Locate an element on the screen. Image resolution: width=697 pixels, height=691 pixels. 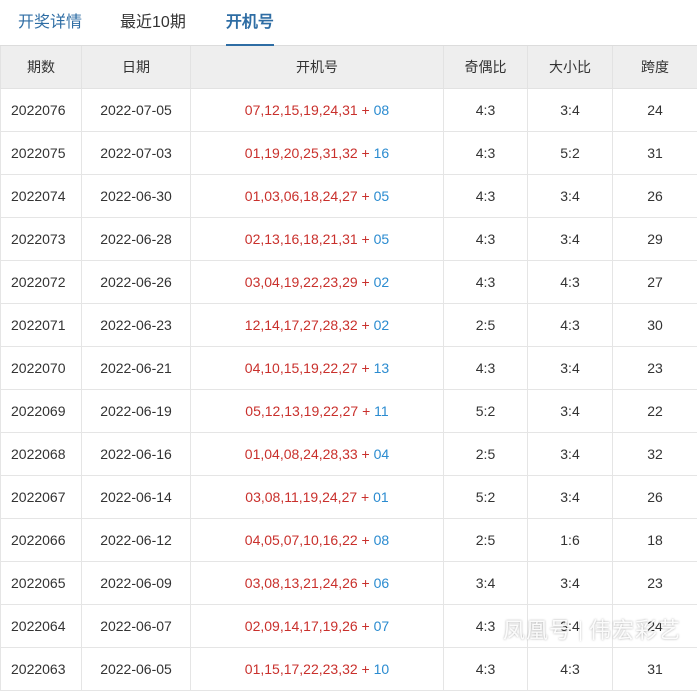
back-number: 07 is located at coordinates (382, 626).